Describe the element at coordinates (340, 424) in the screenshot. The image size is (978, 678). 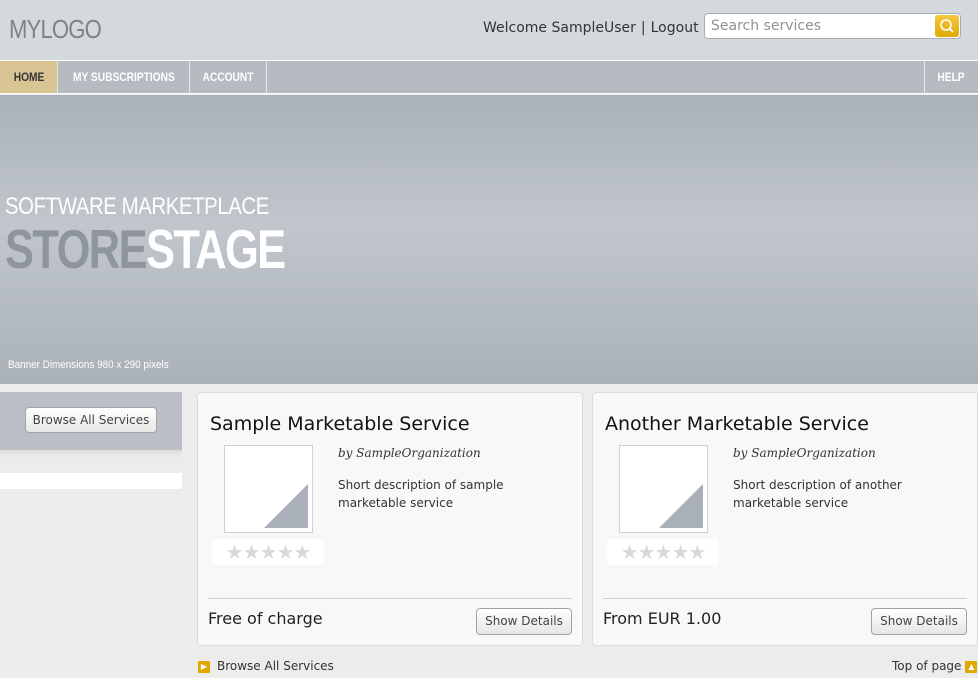
I see `service-title: Sample Marketable Service` at that location.